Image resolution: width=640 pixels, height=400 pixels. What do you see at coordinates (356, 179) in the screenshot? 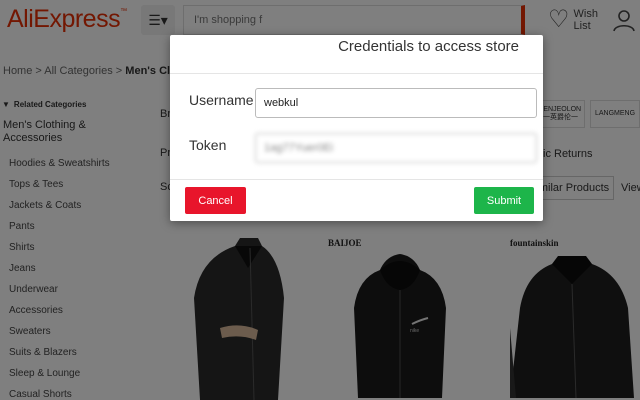
I see `modal-footer-divider` at bounding box center [356, 179].